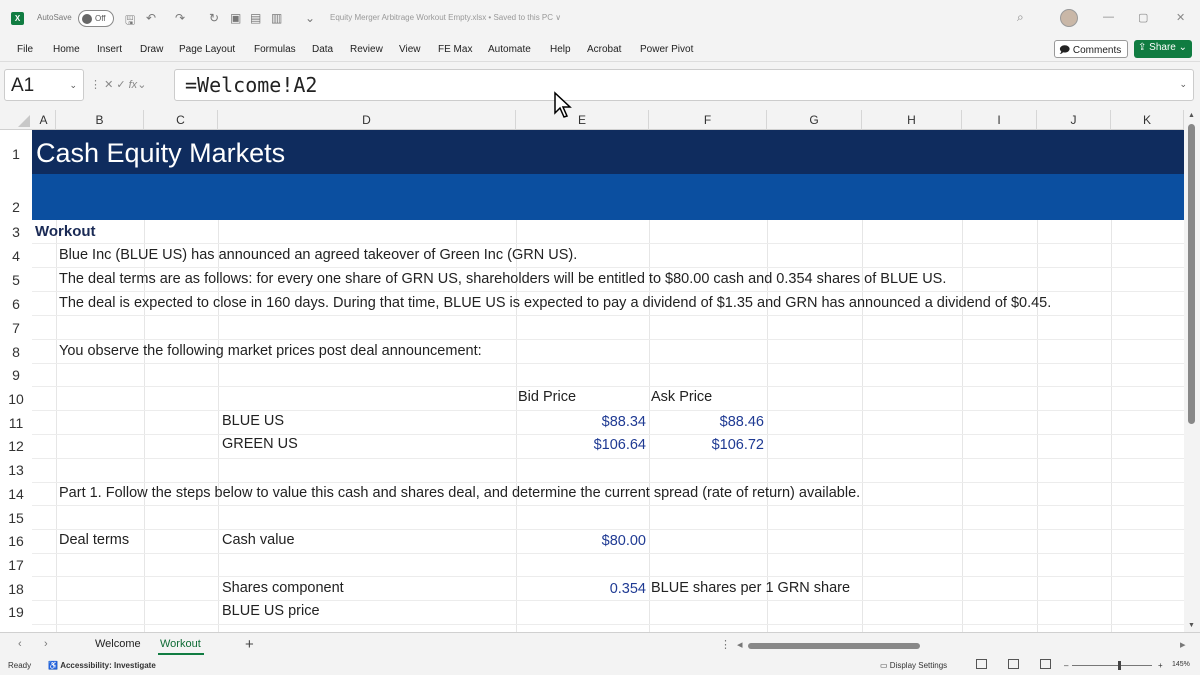 This screenshot has height=675, width=1200. Describe the element at coordinates (750, 588) in the screenshot. I see `shares-note: BLUE shares per 1 GRN share` at that location.